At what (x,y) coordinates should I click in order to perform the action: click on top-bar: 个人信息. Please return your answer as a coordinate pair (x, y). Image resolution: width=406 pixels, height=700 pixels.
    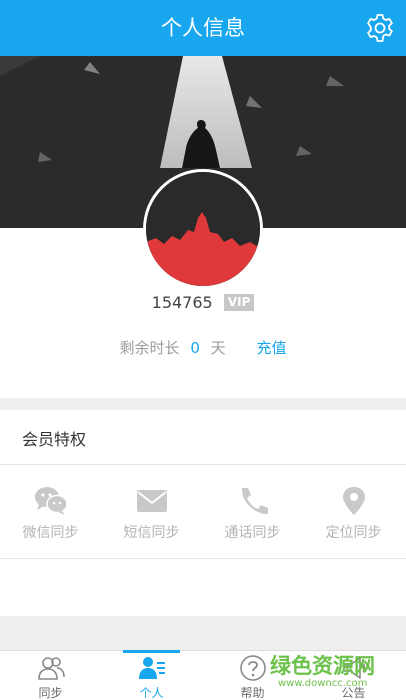
    Looking at the image, I should click on (203, 28).